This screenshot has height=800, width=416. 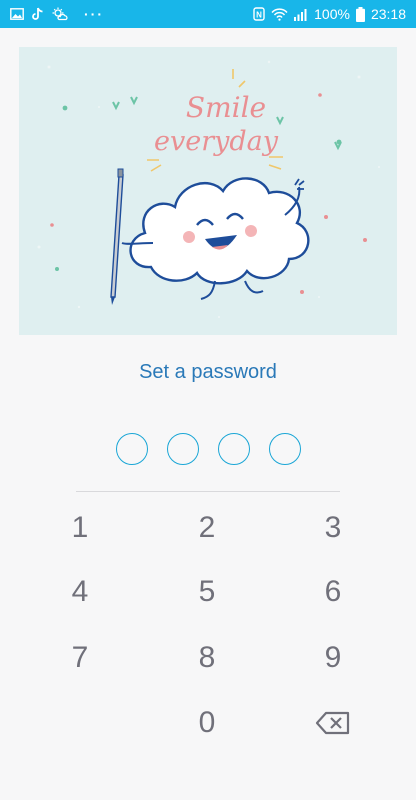 I want to click on backspace-button, so click(x=333, y=723).